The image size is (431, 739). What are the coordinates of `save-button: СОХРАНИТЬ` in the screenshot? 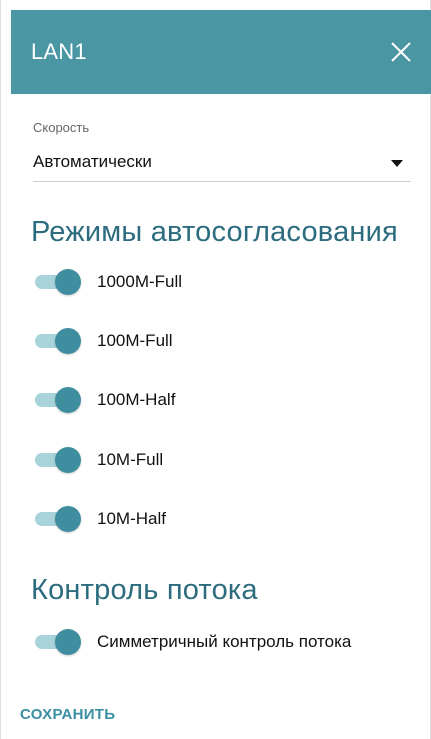 It's located at (67, 714).